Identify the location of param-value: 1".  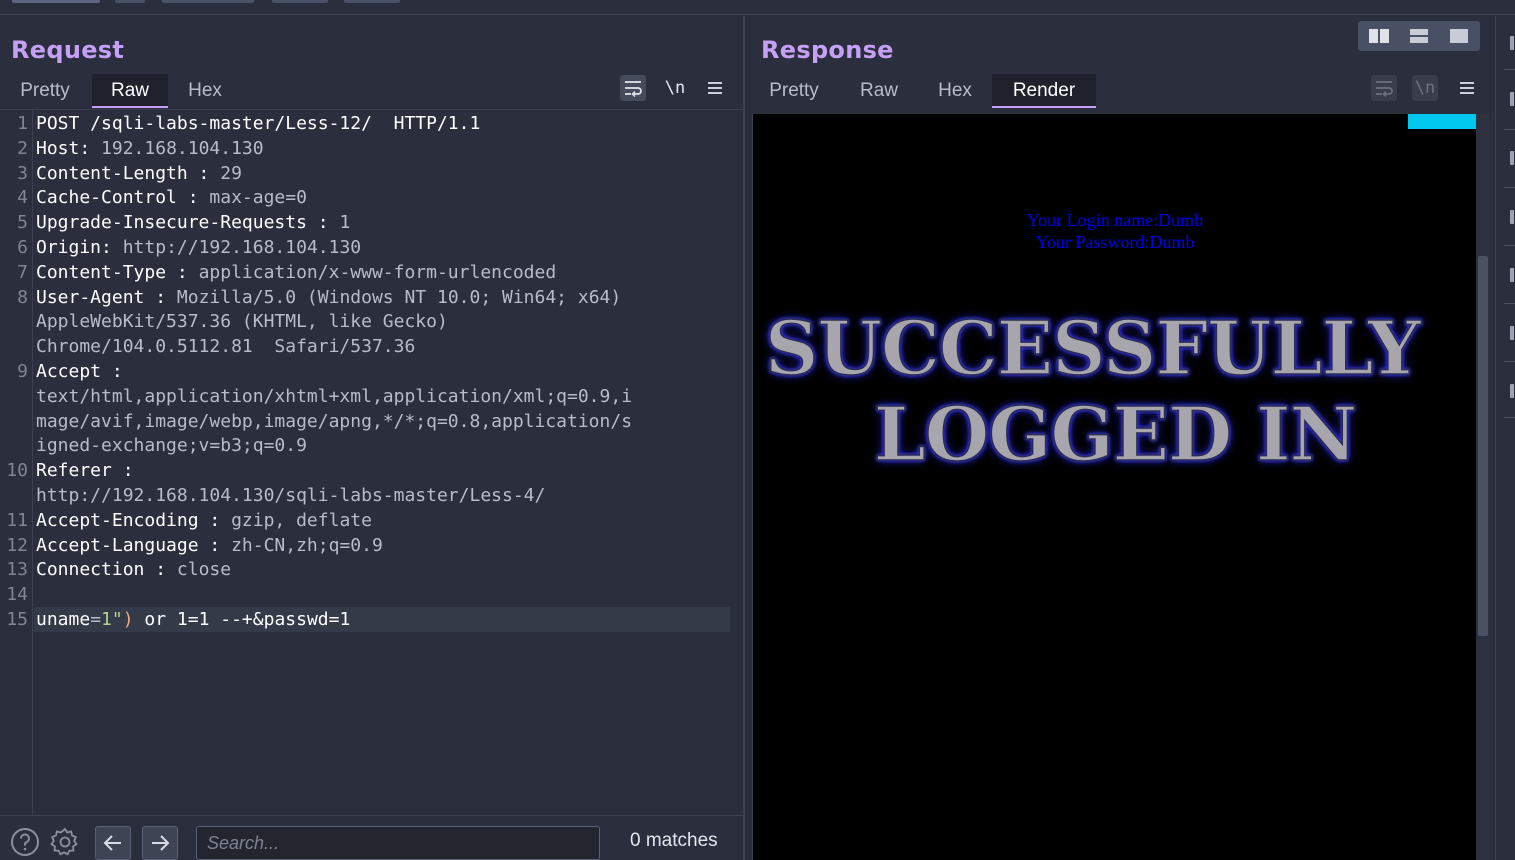
(112, 619).